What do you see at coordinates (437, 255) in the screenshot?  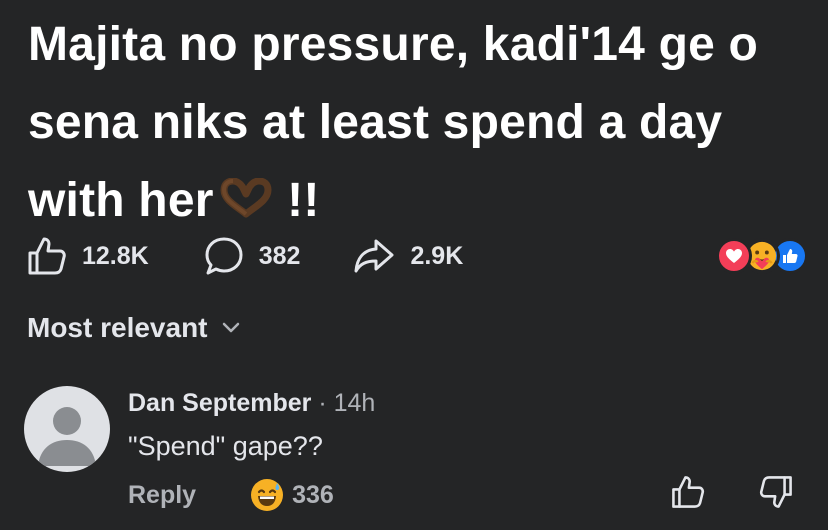 I see `share-count: 2.9K` at bounding box center [437, 255].